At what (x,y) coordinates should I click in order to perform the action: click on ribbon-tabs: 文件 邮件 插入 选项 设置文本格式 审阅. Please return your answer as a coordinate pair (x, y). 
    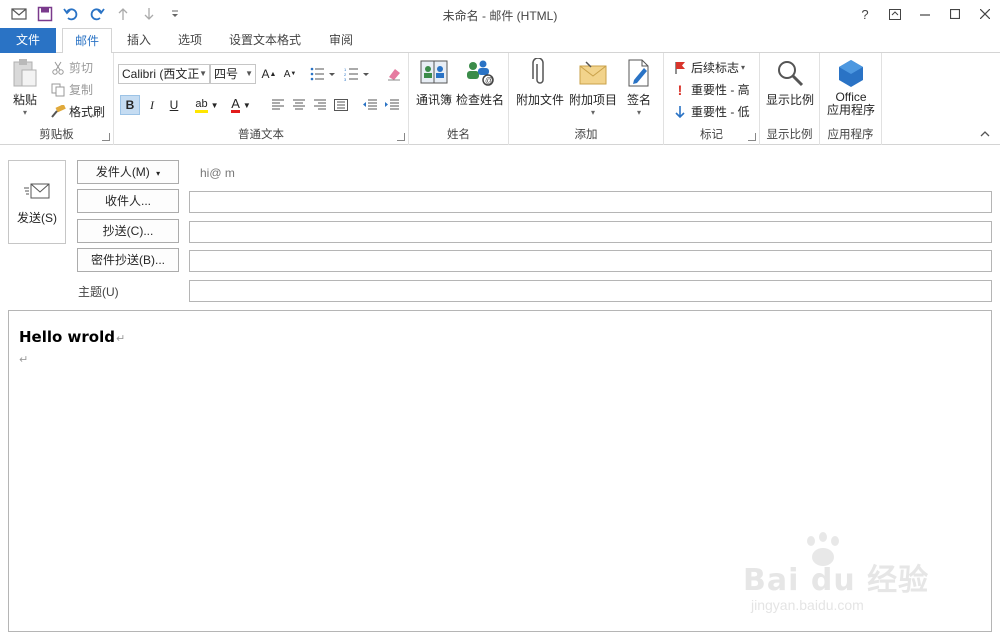
    Looking at the image, I should click on (500, 41).